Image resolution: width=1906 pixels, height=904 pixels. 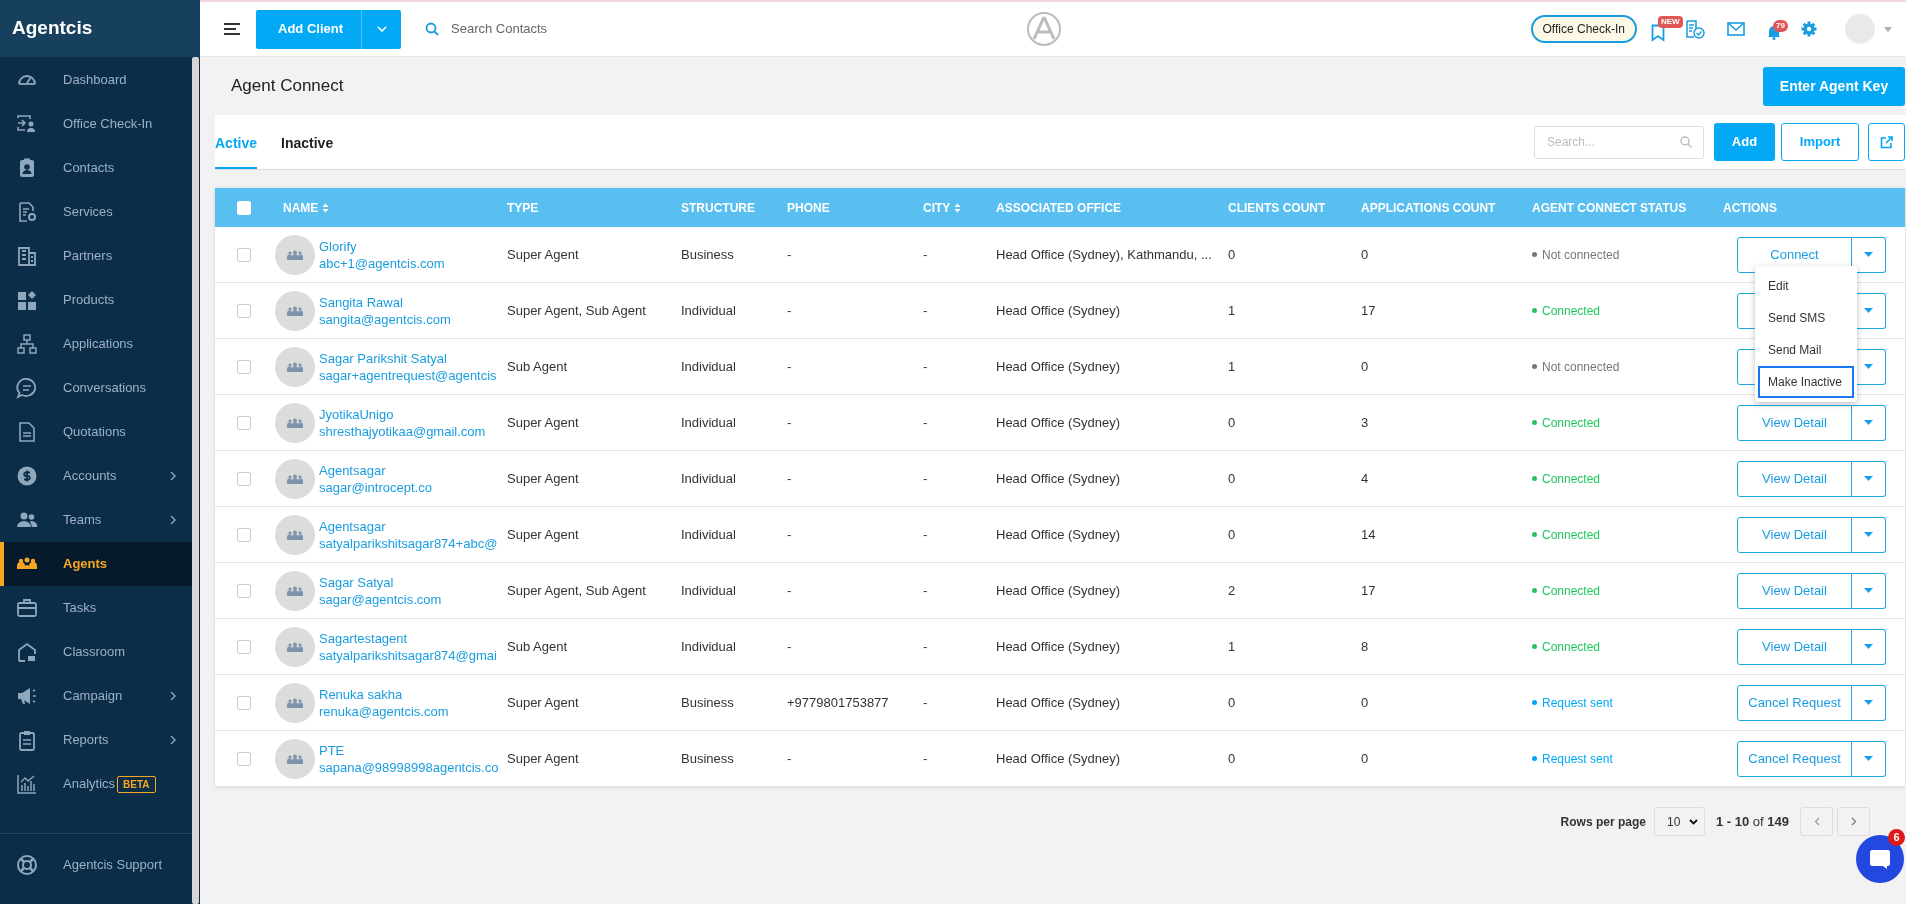 What do you see at coordinates (408, 375) in the screenshot?
I see `agent-email-link: sagar+agentrequest@agentcis` at bounding box center [408, 375].